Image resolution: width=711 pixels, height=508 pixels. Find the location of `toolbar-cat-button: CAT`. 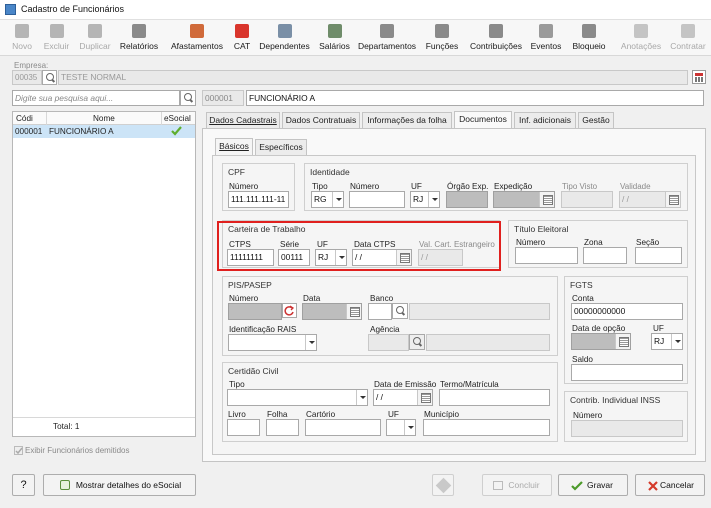

toolbar-cat-button: CAT is located at coordinates (242, 38).